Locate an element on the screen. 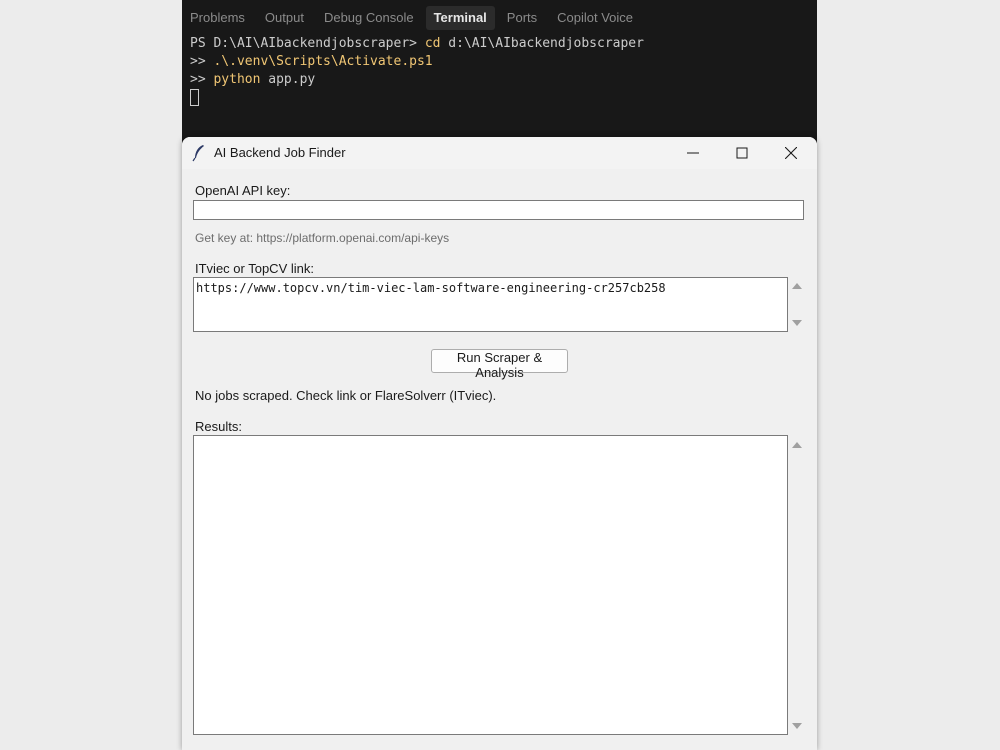 This screenshot has width=1000, height=750. close-icon is located at coordinates (791, 153).